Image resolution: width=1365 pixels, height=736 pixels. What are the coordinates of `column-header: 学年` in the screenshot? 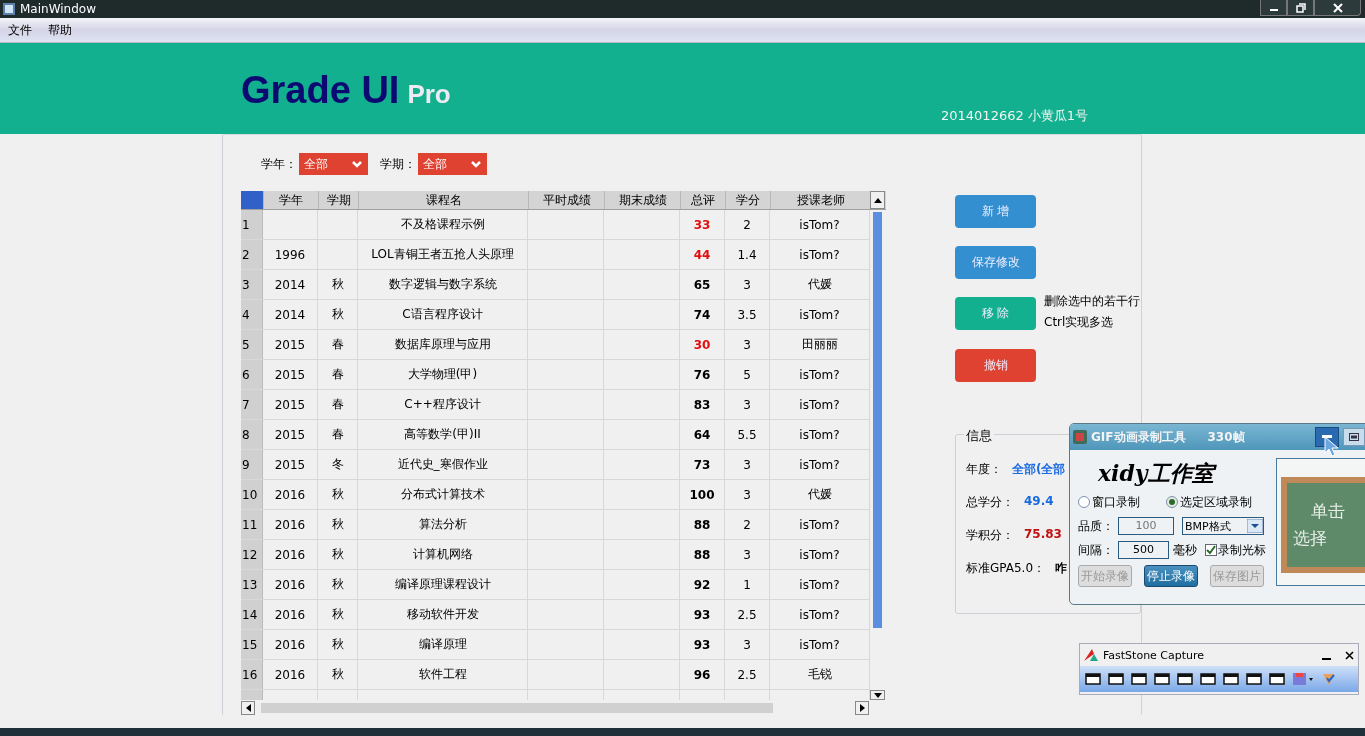 It's located at (290, 200).